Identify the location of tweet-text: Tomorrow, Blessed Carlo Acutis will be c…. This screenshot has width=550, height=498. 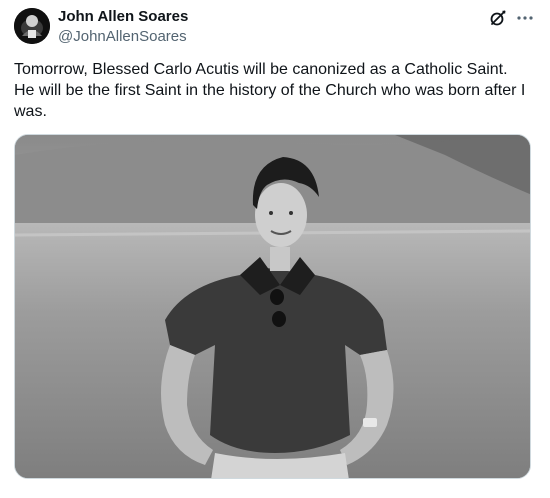
(270, 90).